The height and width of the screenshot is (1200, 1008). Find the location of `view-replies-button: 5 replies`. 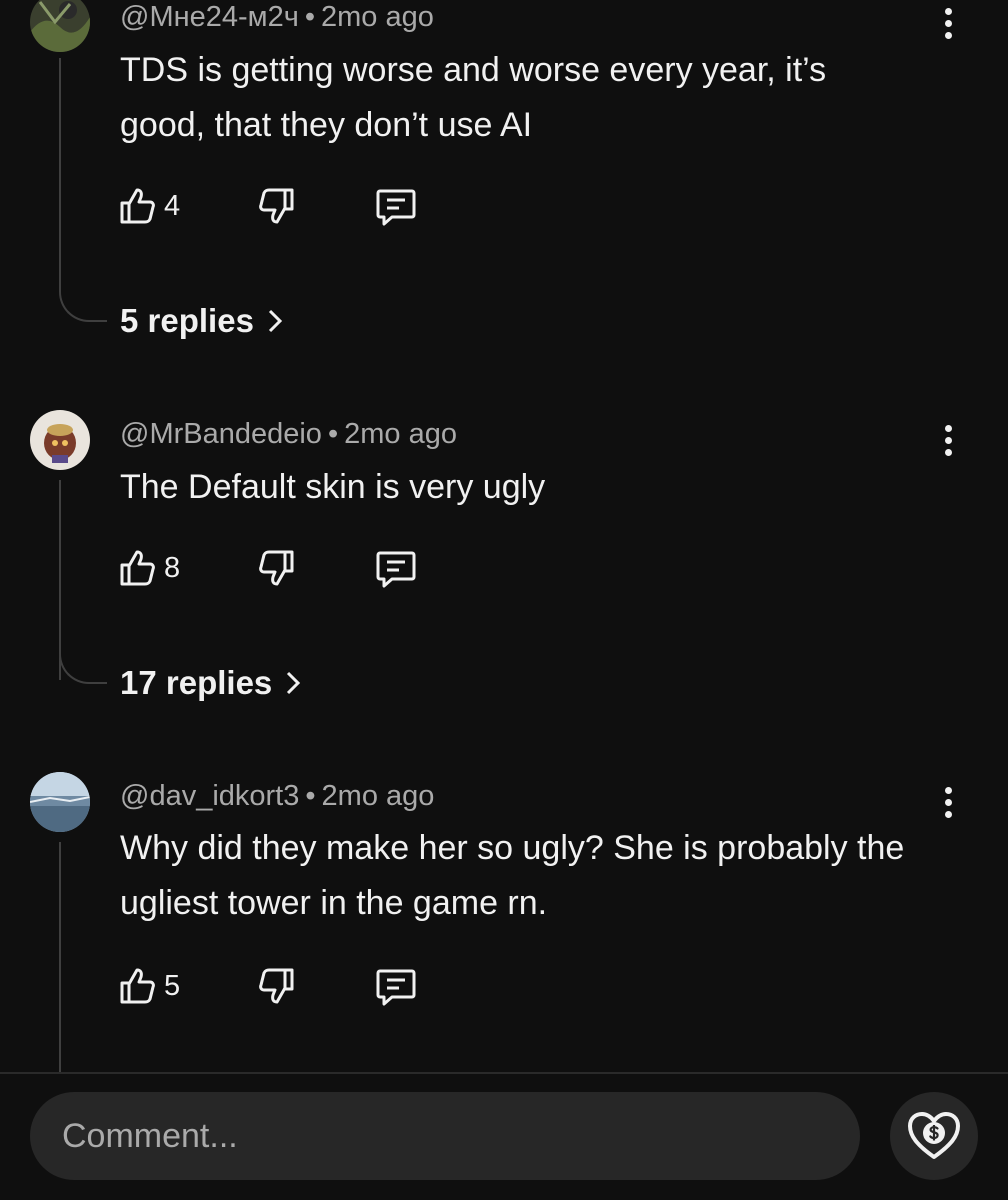

view-replies-button: 5 replies is located at coordinates (202, 321).